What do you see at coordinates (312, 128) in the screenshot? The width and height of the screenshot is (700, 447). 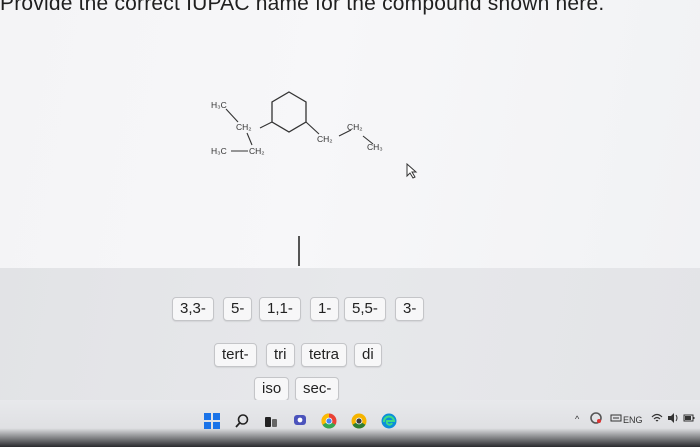 I see `bond-ring-ch2-right` at bounding box center [312, 128].